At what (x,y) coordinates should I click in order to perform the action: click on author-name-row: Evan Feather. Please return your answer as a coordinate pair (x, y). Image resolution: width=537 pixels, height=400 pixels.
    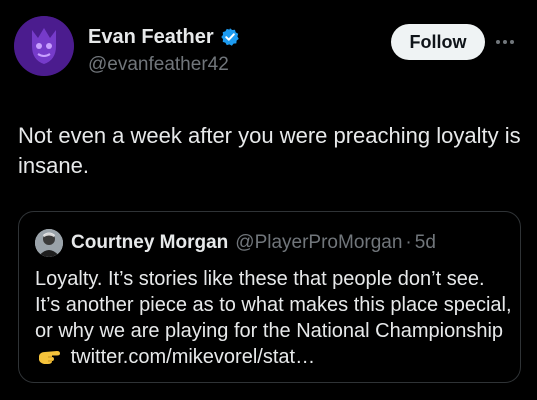
    Looking at the image, I should click on (164, 37).